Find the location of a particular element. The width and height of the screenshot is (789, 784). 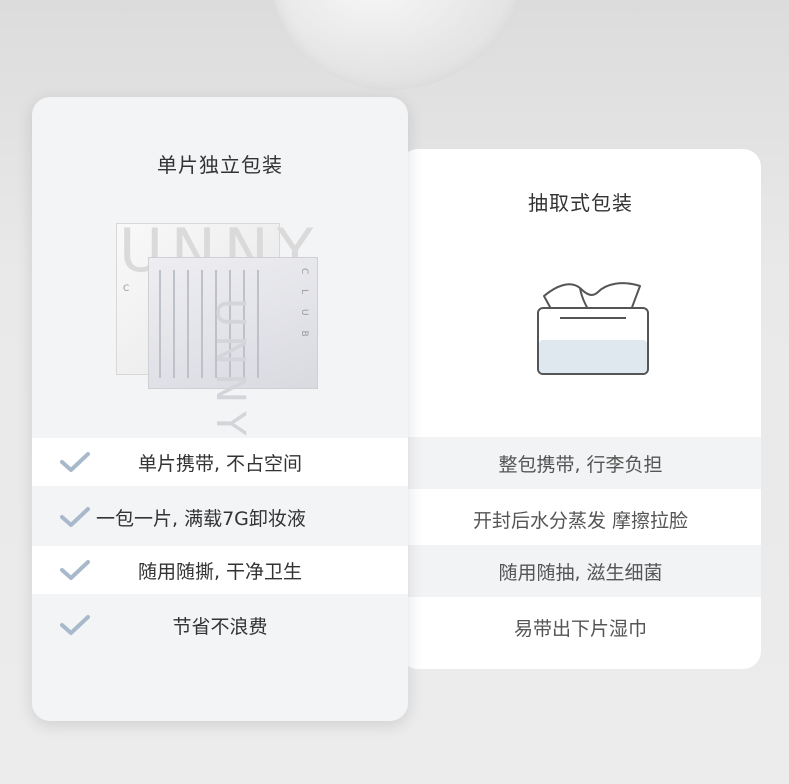

pullout-card-title: 抽取式包装 is located at coordinates (580, 203).